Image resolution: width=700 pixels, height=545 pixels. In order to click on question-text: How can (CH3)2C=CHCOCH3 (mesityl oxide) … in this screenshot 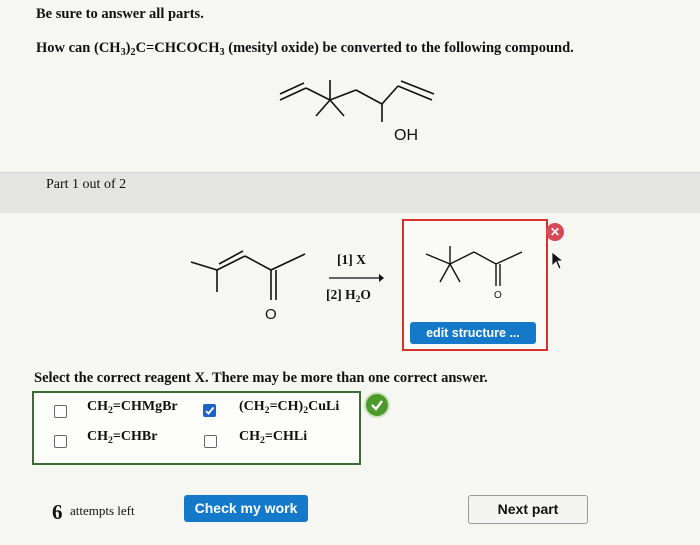, I will do `click(305, 49)`.